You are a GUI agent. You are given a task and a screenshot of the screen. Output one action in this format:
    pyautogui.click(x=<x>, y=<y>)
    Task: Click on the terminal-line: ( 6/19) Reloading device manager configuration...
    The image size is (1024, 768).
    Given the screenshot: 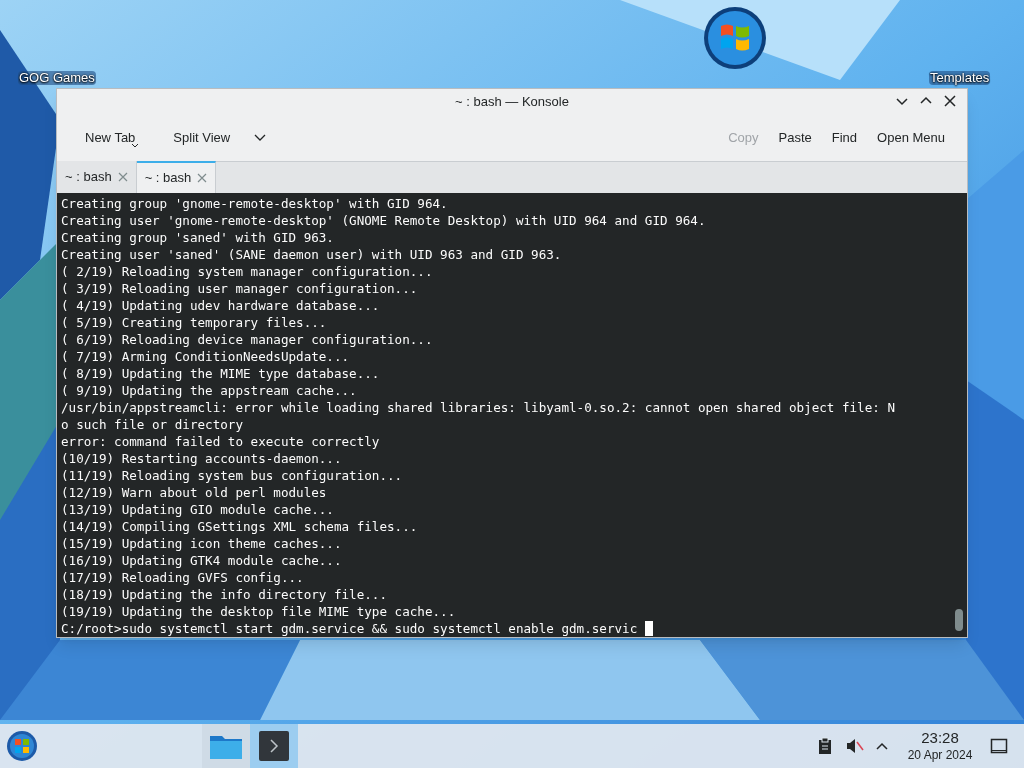 What is the action you would take?
    pyautogui.click(x=247, y=339)
    